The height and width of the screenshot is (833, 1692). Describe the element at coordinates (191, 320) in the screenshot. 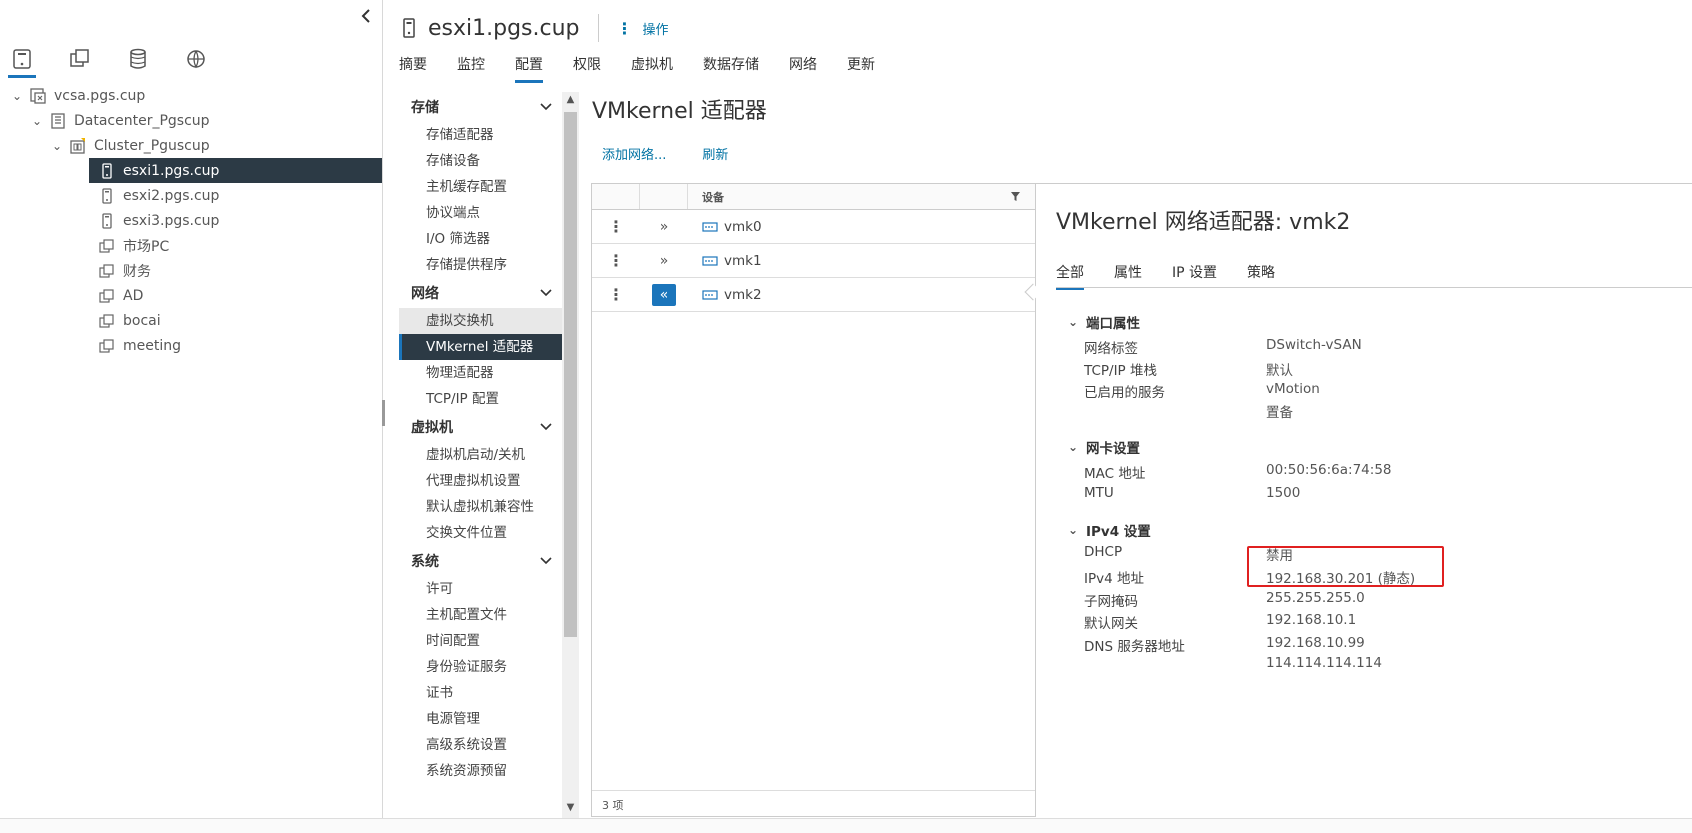

I see `tree-node-vapp-bocai: bocai` at that location.